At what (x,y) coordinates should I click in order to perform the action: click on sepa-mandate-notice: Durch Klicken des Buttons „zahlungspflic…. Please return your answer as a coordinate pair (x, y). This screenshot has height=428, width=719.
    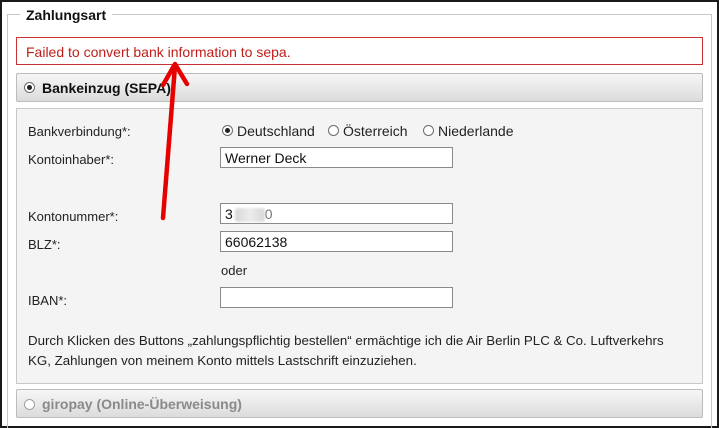
    Looking at the image, I should click on (346, 350).